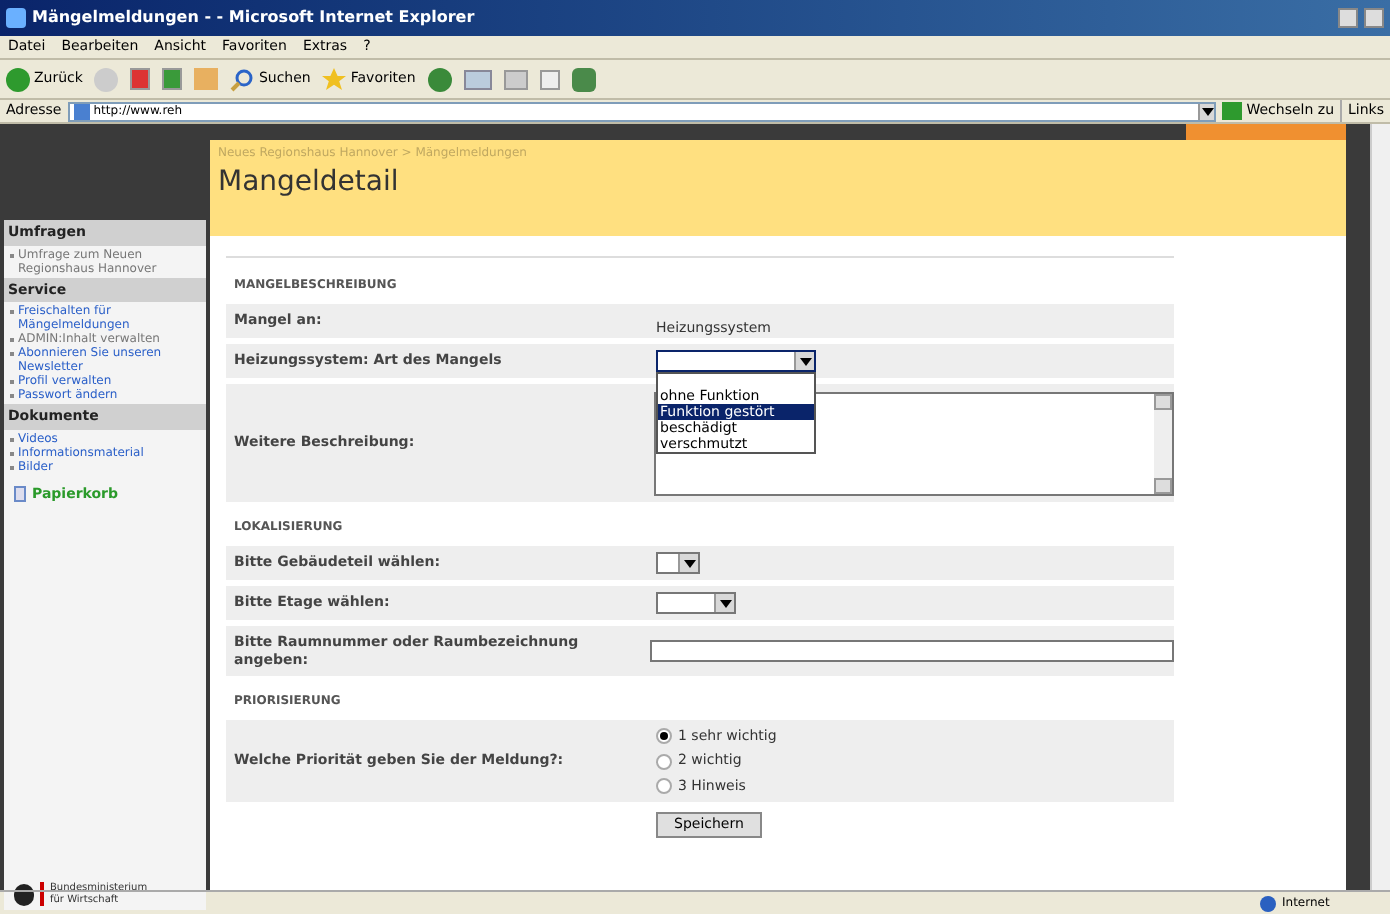  I want to click on window-title: Mängelmeldungen - - Microsoft Internet Explorer, so click(254, 18).